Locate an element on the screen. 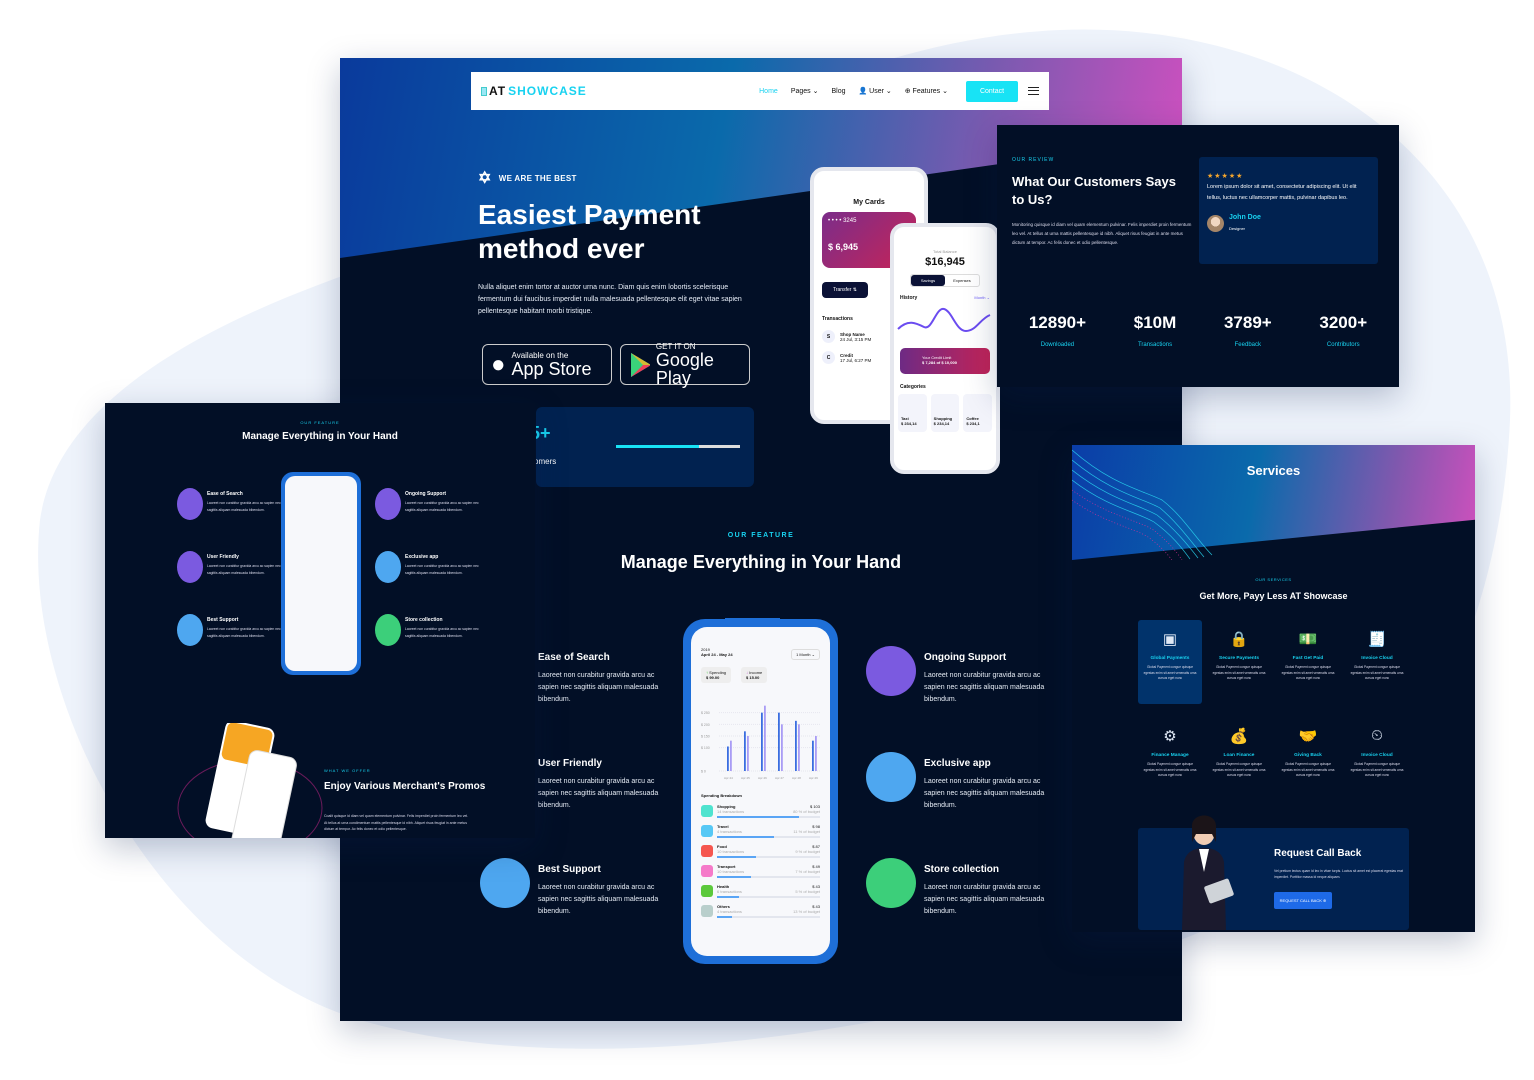  chat-illustration-icon is located at coordinates (891, 671).